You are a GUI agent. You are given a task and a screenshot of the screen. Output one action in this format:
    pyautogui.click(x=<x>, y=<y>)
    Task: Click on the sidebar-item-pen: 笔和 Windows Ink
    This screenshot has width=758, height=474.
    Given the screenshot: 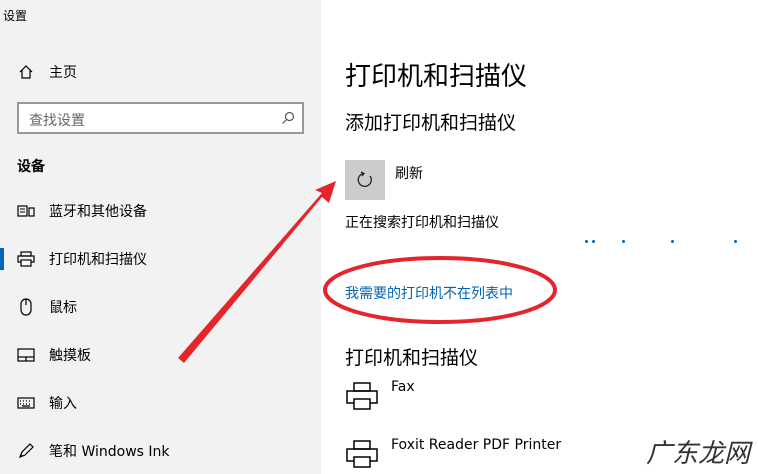 What is the action you would take?
    pyautogui.click(x=160, y=451)
    